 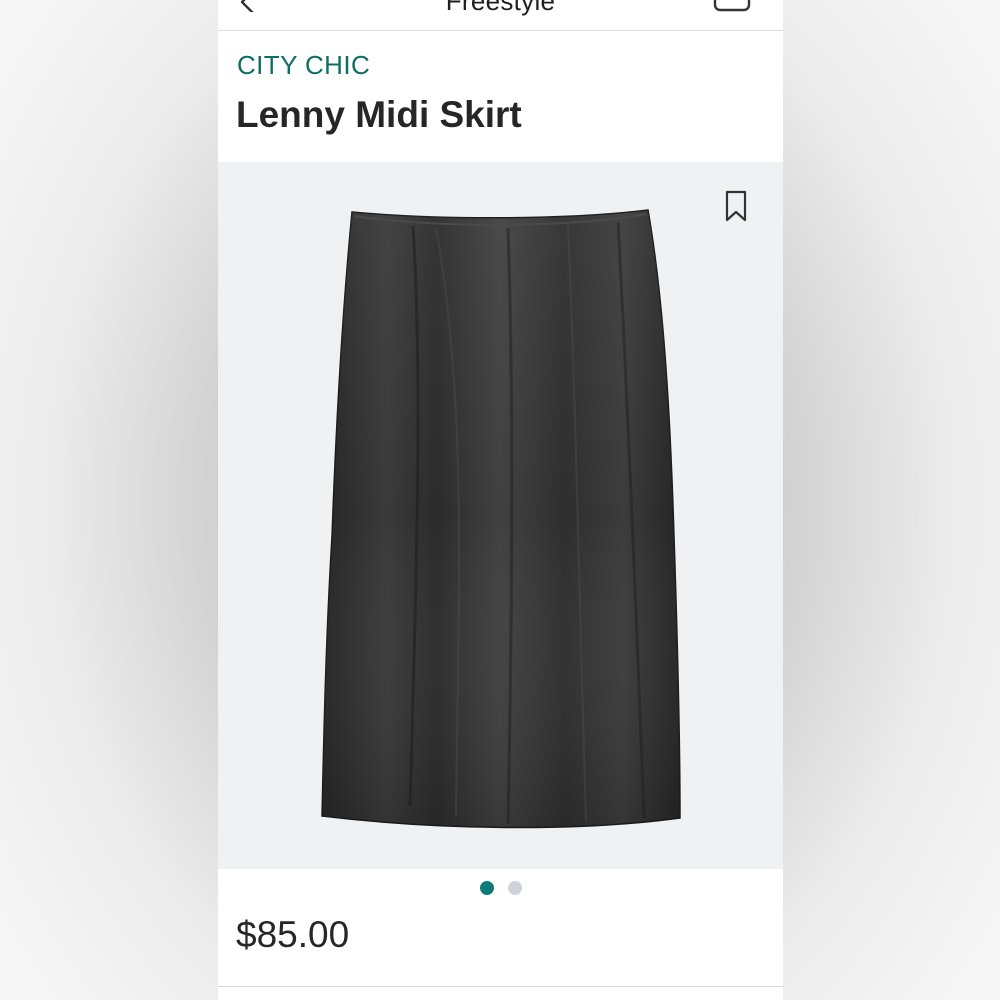 What do you see at coordinates (732, 7) in the screenshot?
I see `shopping-bag-icon` at bounding box center [732, 7].